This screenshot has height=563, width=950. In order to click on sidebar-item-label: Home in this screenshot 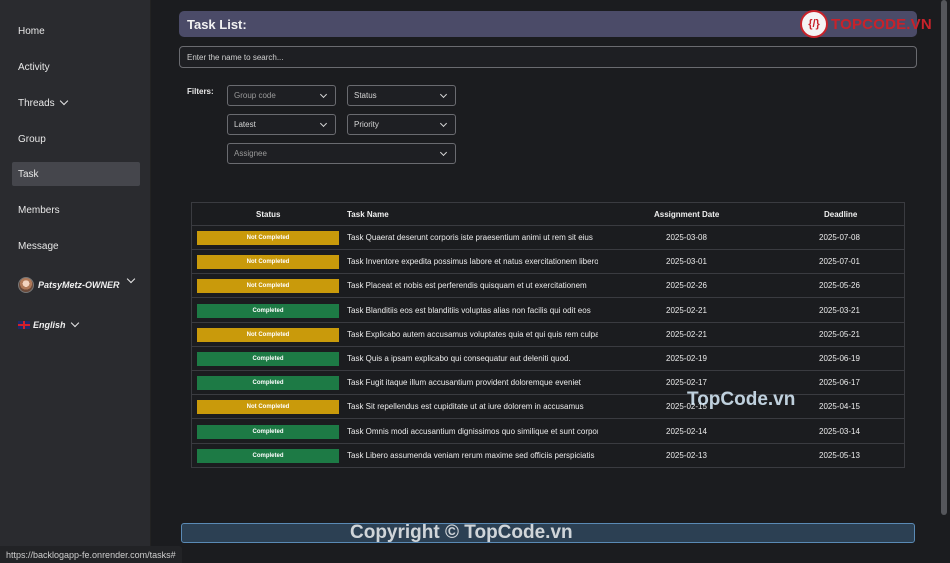, I will do `click(31, 31)`.